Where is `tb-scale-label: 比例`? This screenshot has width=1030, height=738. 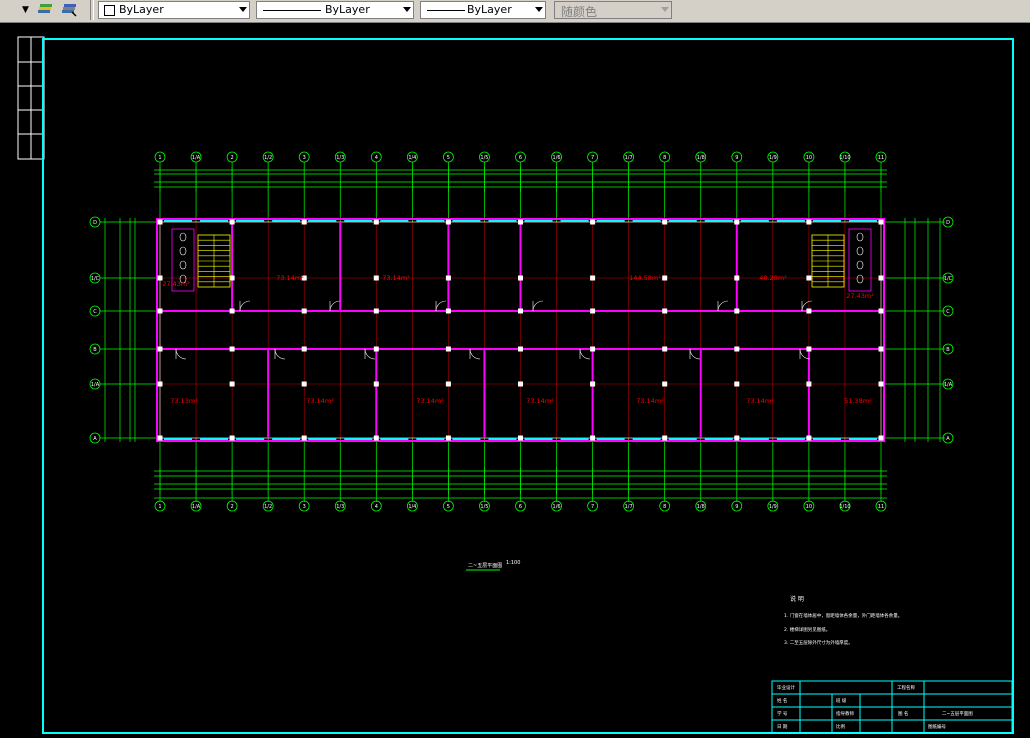
tb-scale-label: 比例 is located at coordinates (840, 727).